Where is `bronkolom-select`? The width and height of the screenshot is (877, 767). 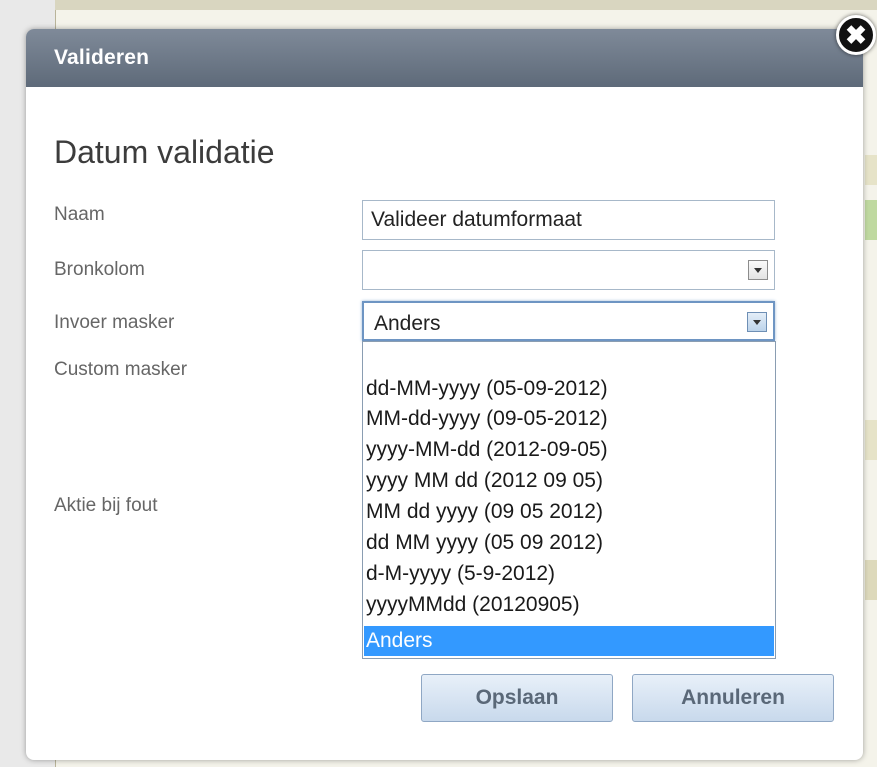
bronkolom-select is located at coordinates (568, 270).